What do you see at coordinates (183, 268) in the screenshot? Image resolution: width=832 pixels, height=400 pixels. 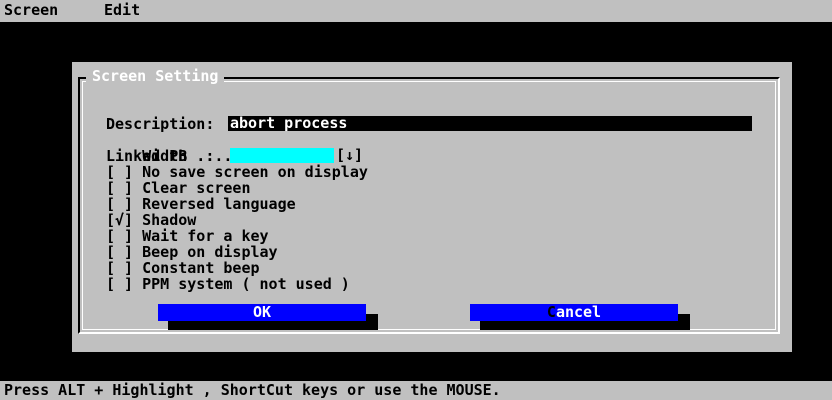 I see `option-constant-beep: [ ] Constant beep` at bounding box center [183, 268].